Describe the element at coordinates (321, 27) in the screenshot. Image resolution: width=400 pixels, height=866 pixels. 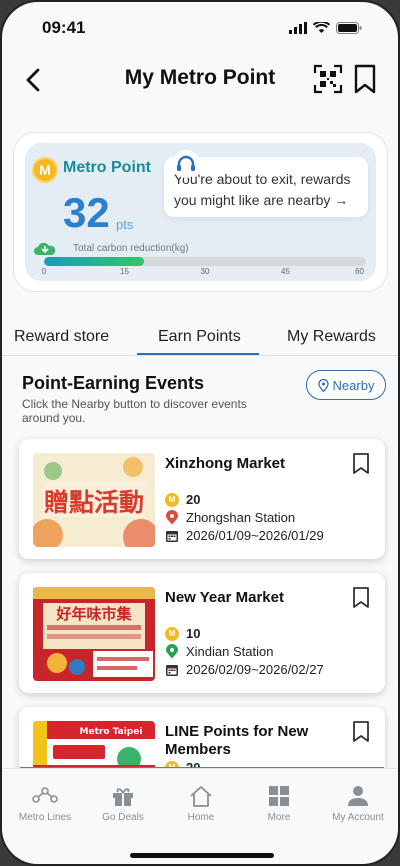
I see `wifi-icon` at that location.